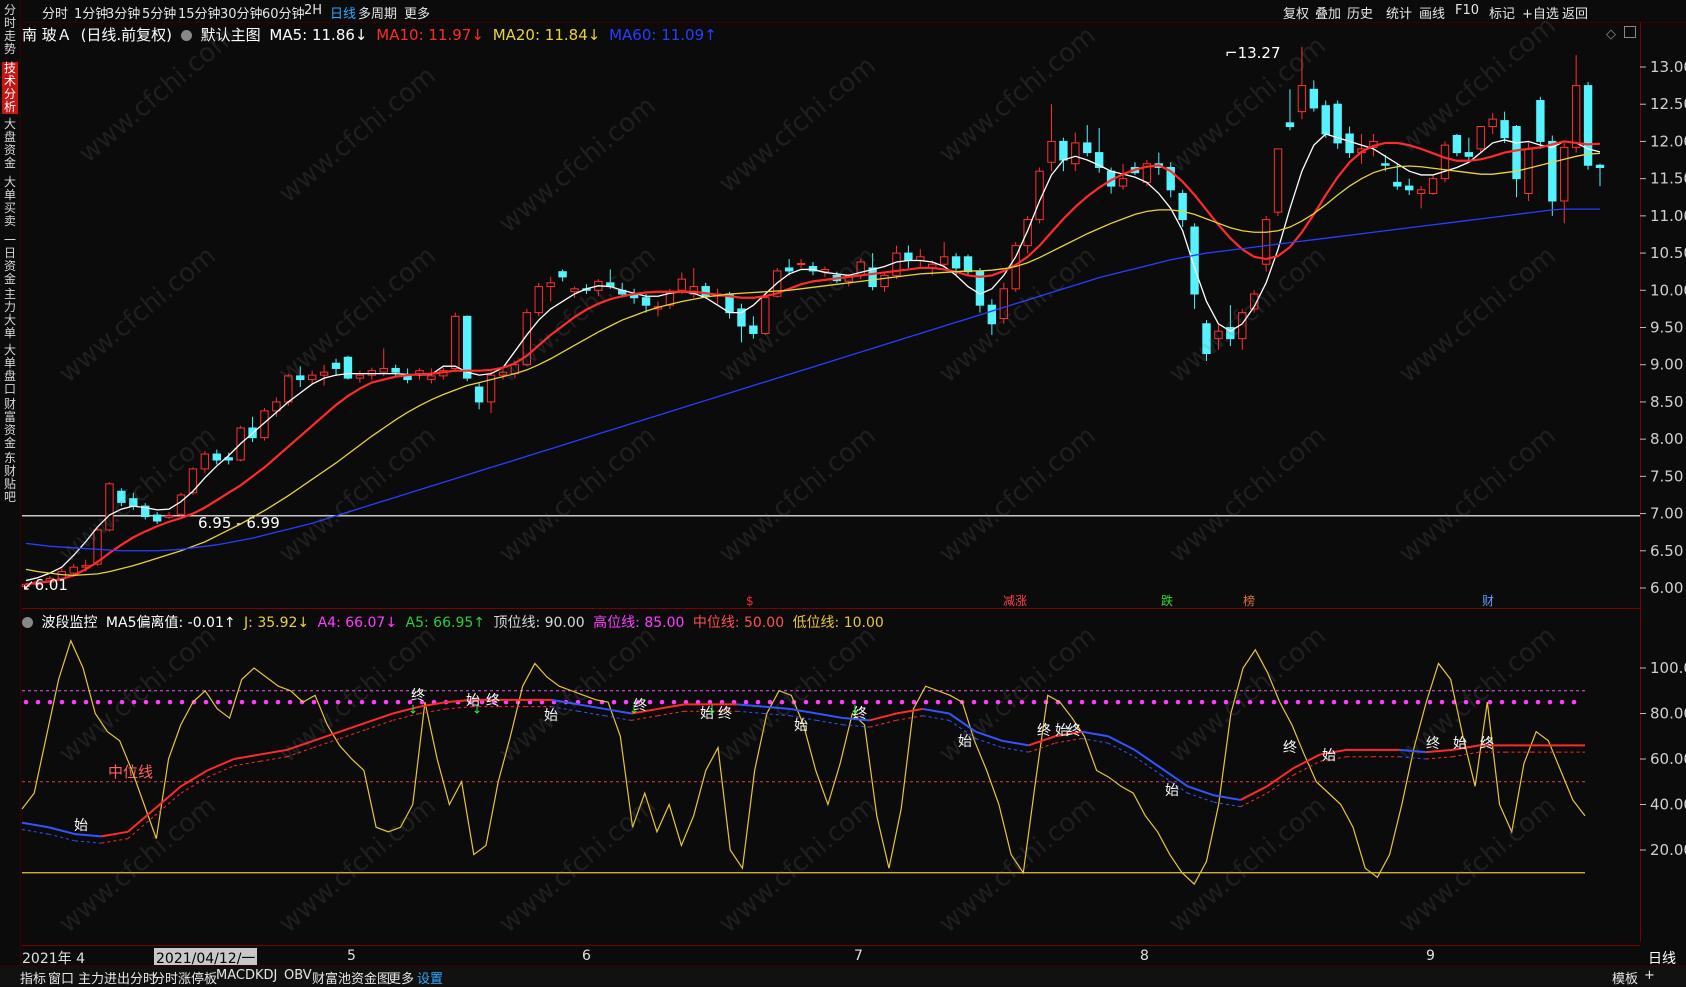 The height and width of the screenshot is (987, 1686). What do you see at coordinates (351, 977) in the screenshot?
I see `bottom-tab-7: 财富池资金图` at bounding box center [351, 977].